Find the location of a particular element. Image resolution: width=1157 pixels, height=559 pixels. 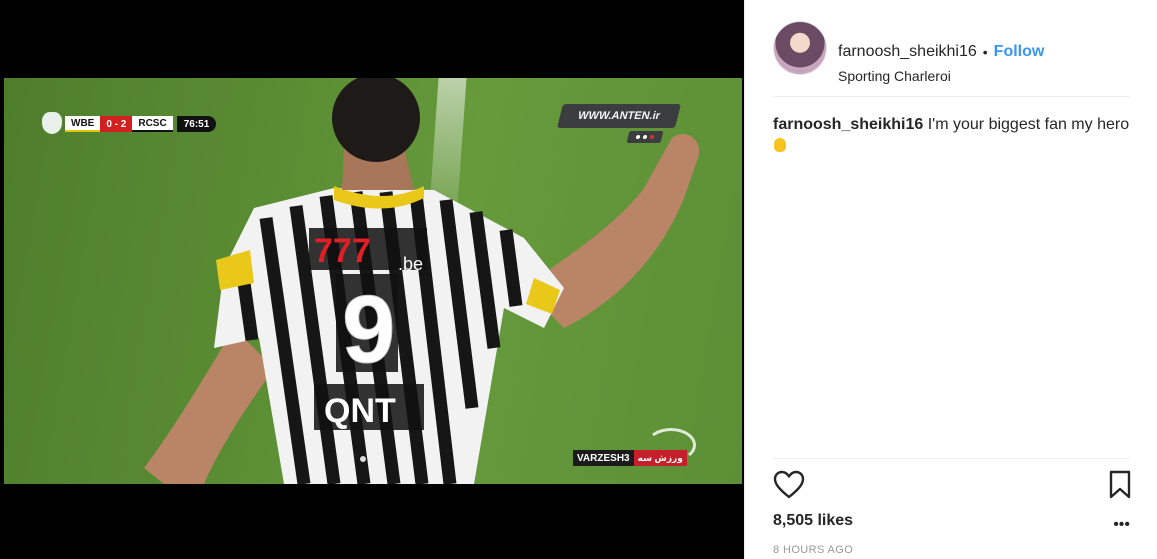

like-count: 8,505 likes is located at coordinates (813, 521).